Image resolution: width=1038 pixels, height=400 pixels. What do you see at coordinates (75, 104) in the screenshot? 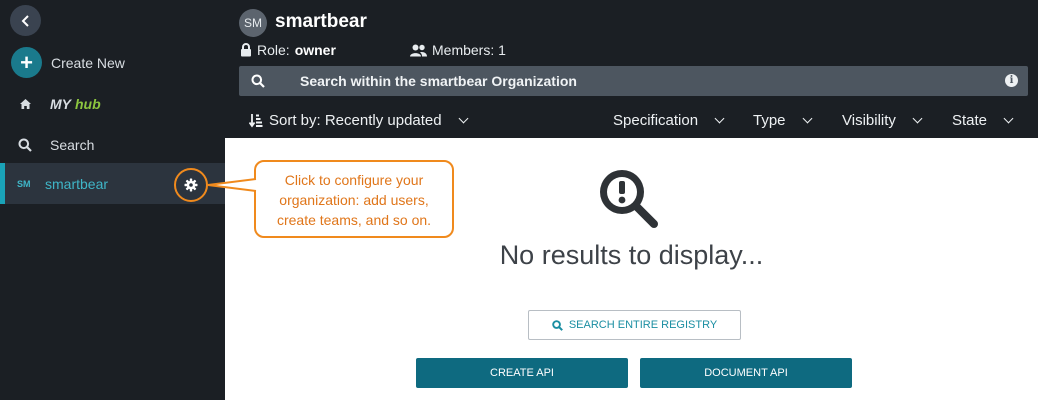
I see `my-hub-label: MY hub` at bounding box center [75, 104].